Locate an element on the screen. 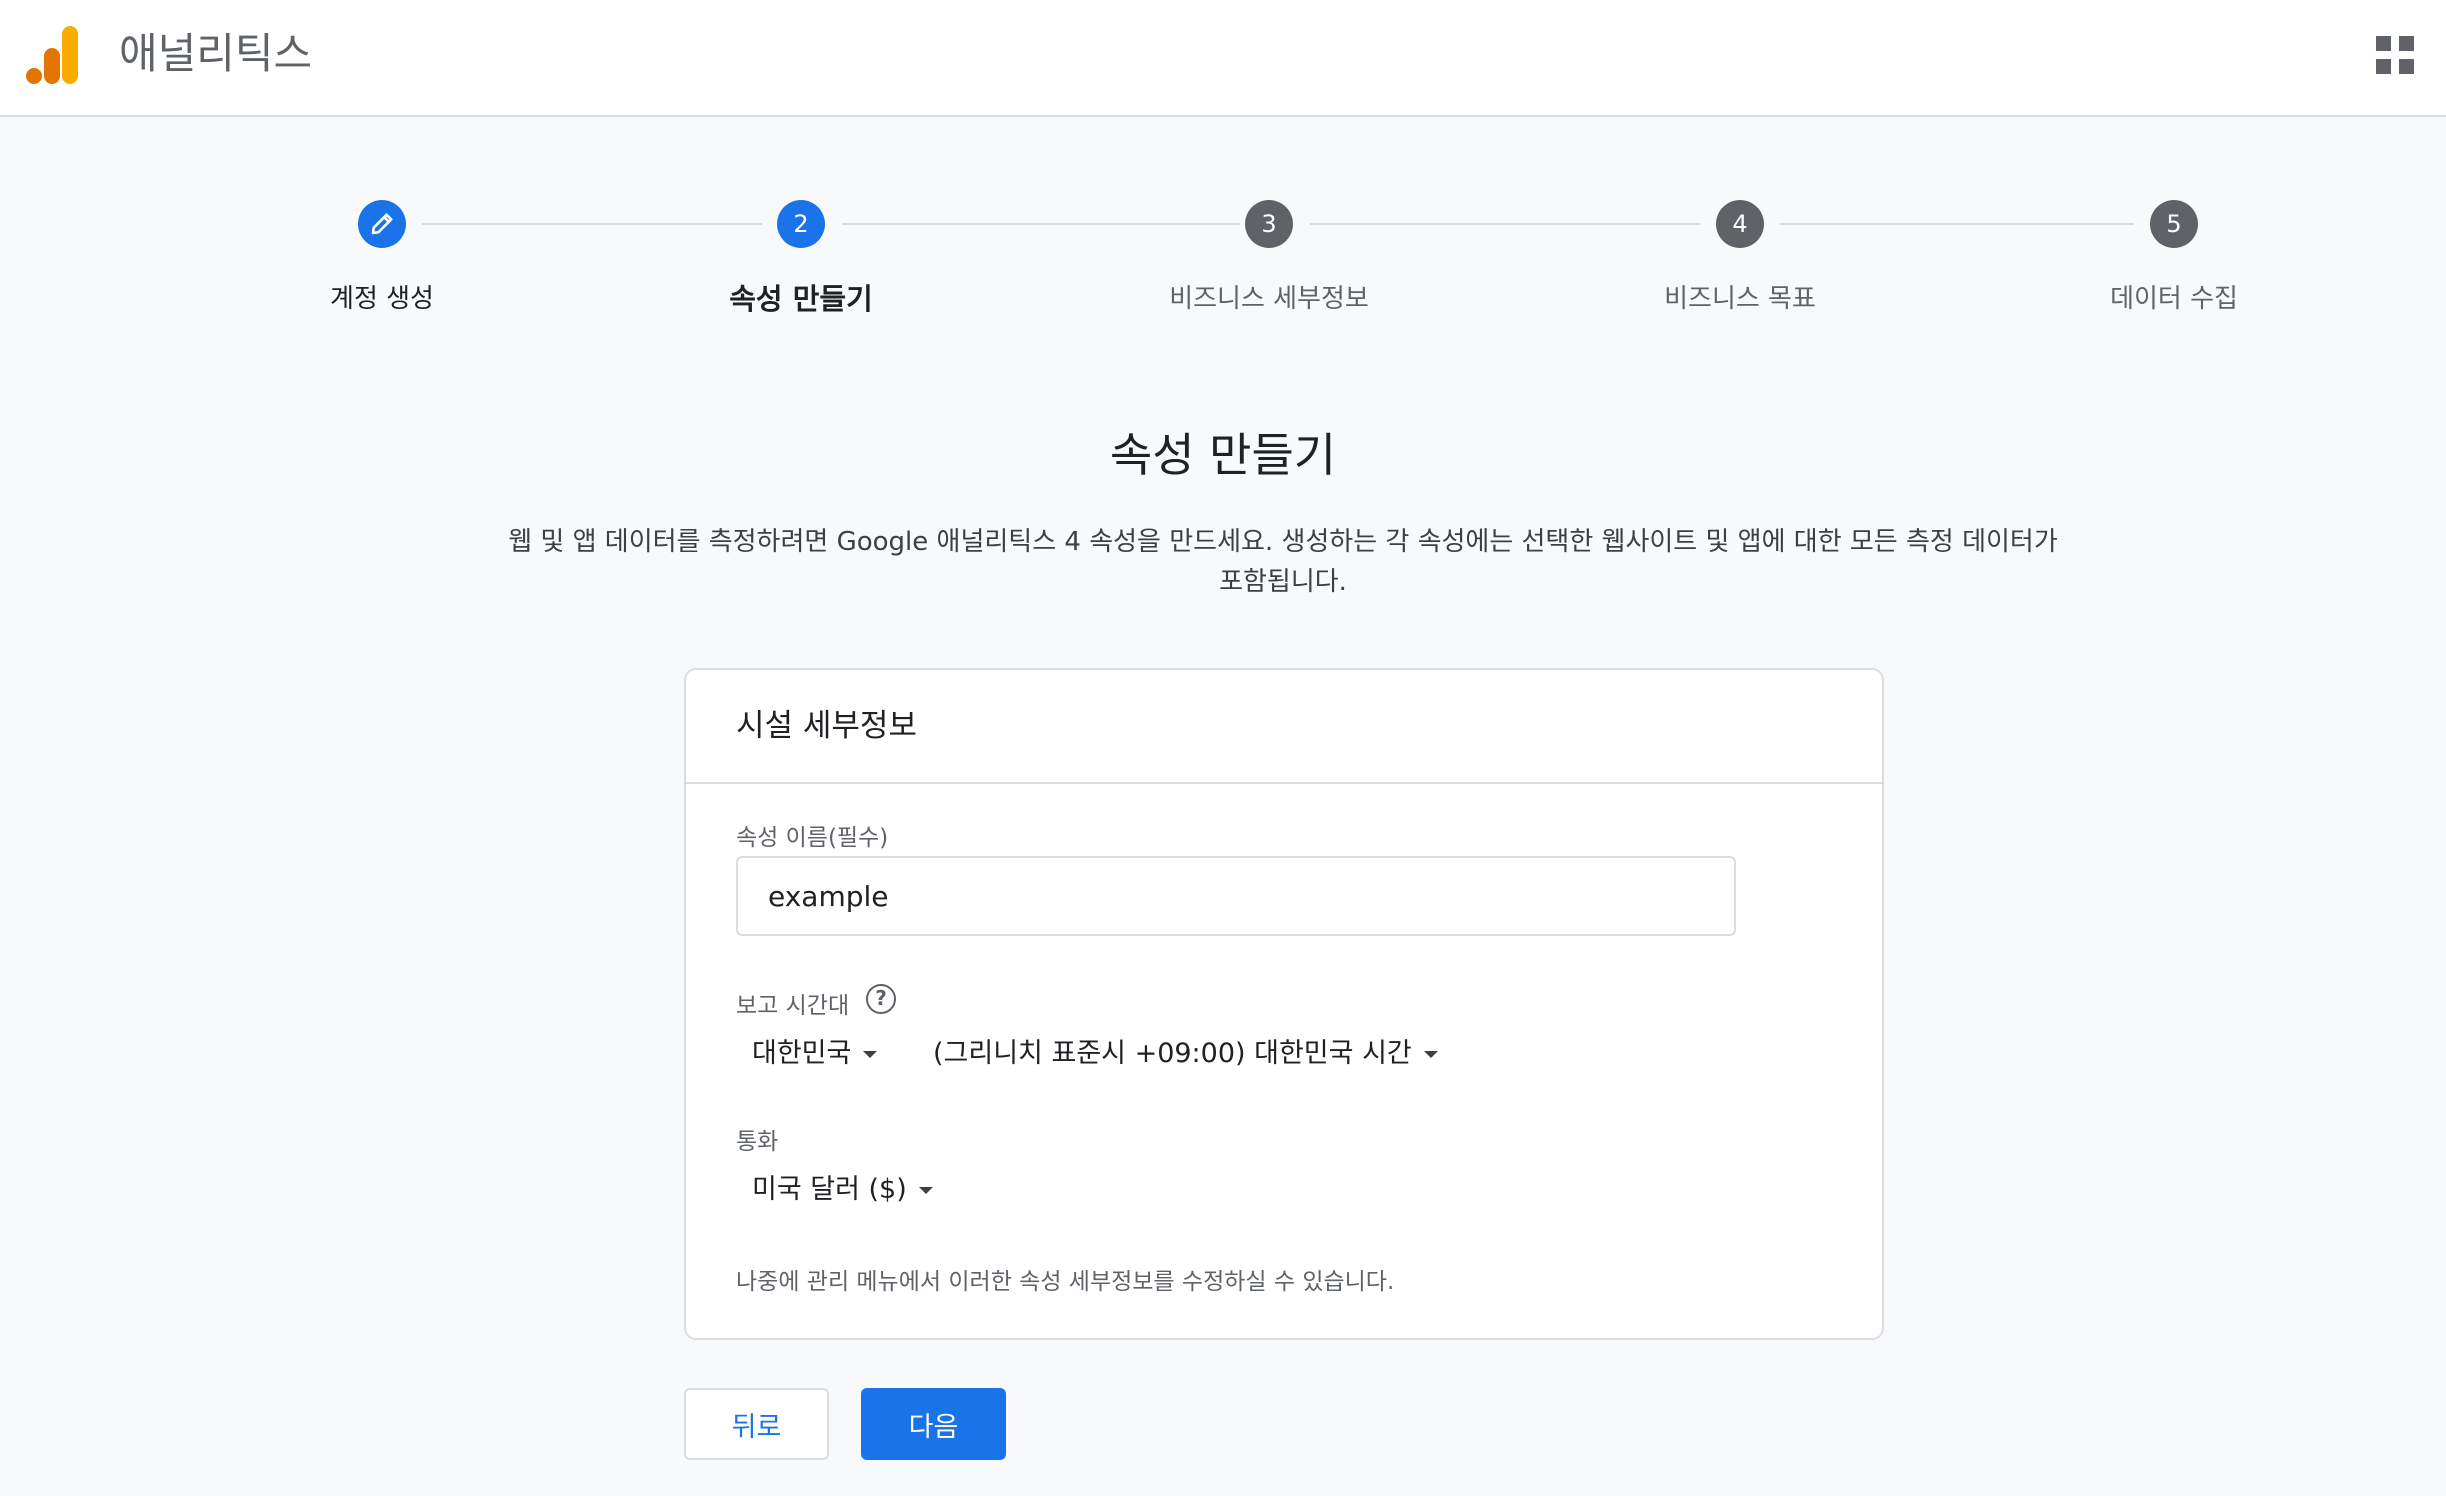 This screenshot has height=1496, width=2446. timezone-label: 보고 시간대 is located at coordinates (793, 1006).